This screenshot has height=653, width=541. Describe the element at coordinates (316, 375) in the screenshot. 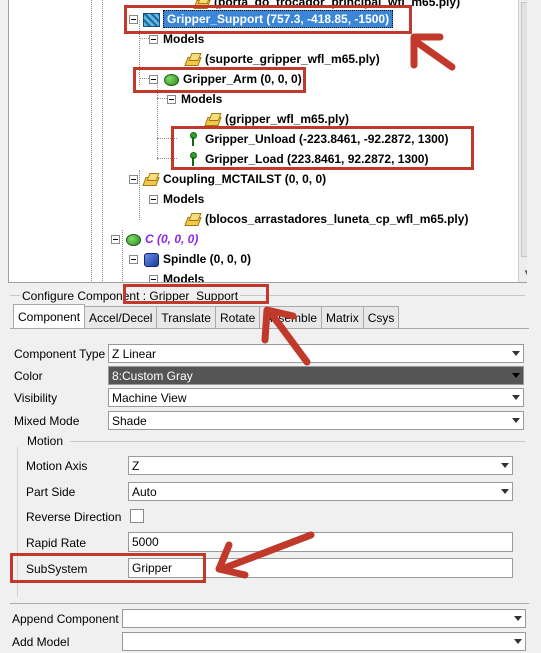

I see `color-select: 8:Custom Gray` at that location.